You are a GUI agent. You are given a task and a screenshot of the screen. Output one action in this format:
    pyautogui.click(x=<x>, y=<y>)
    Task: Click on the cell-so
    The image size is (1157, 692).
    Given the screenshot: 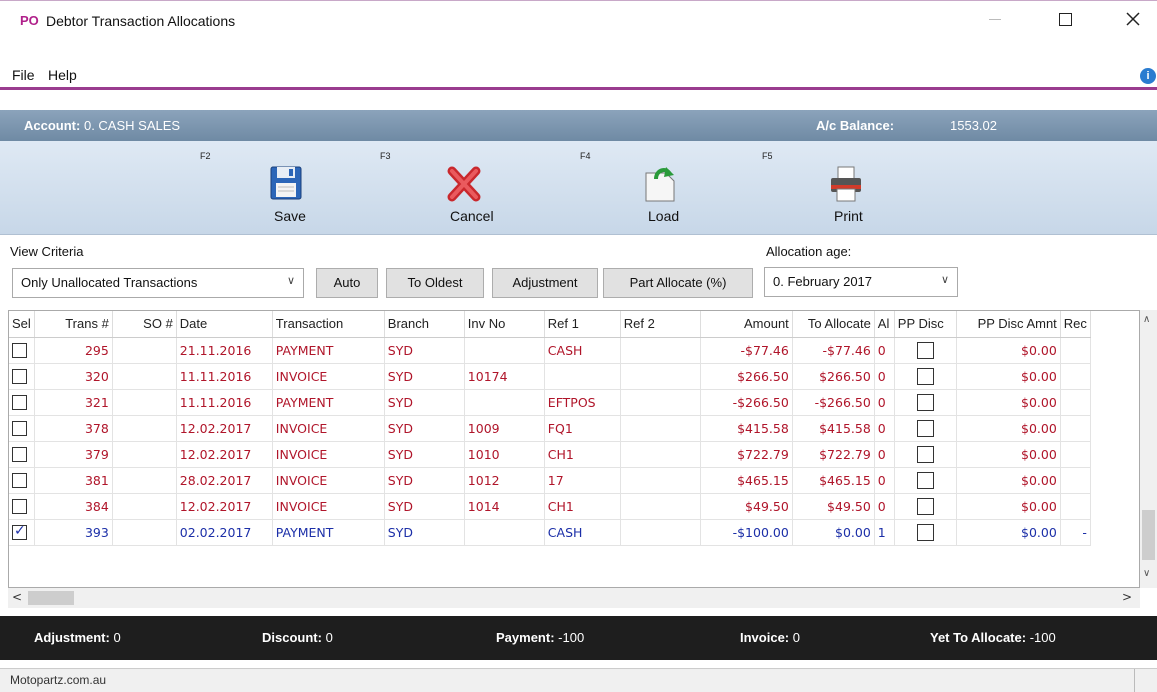 What is the action you would take?
    pyautogui.click(x=144, y=350)
    